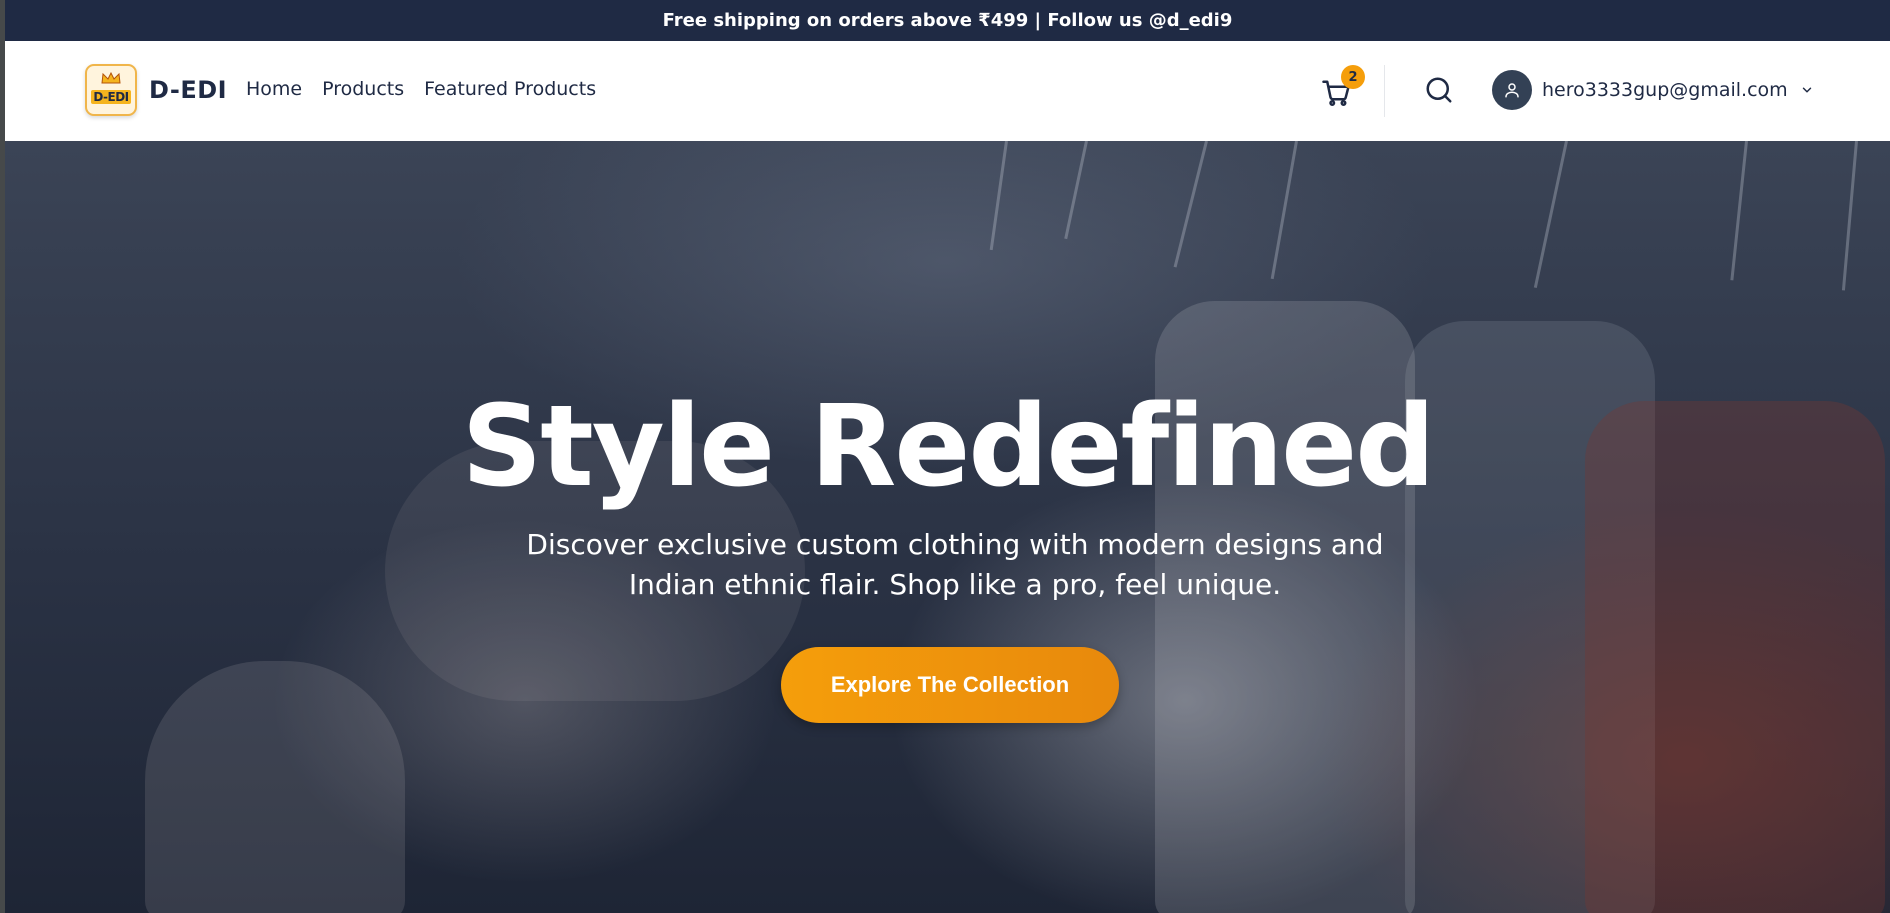 The image size is (1890, 913). Describe the element at coordinates (363, 89) in the screenshot. I see `nav-link-products: Products` at that location.